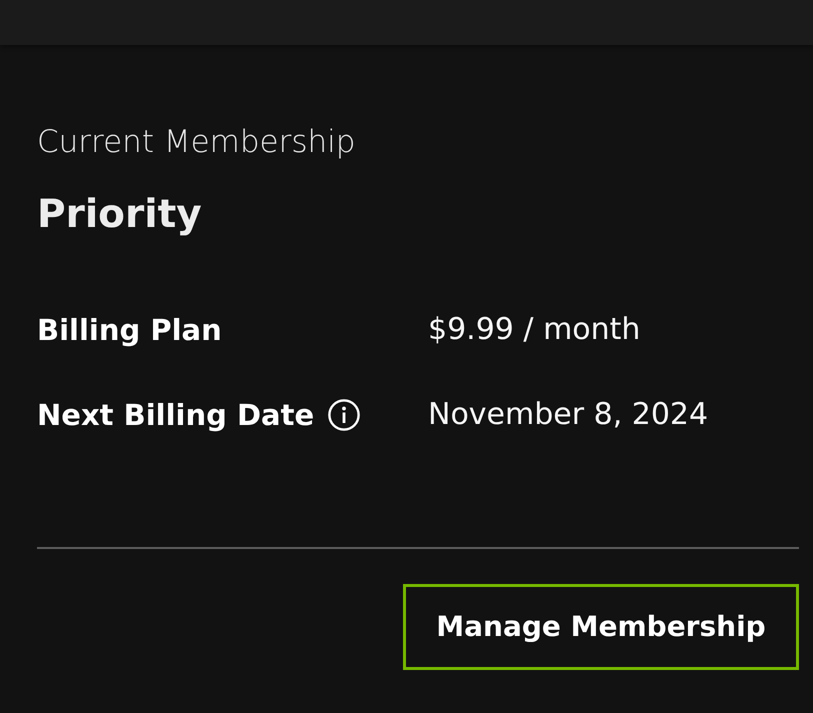  I want to click on plan-name: Priority, so click(119, 215).